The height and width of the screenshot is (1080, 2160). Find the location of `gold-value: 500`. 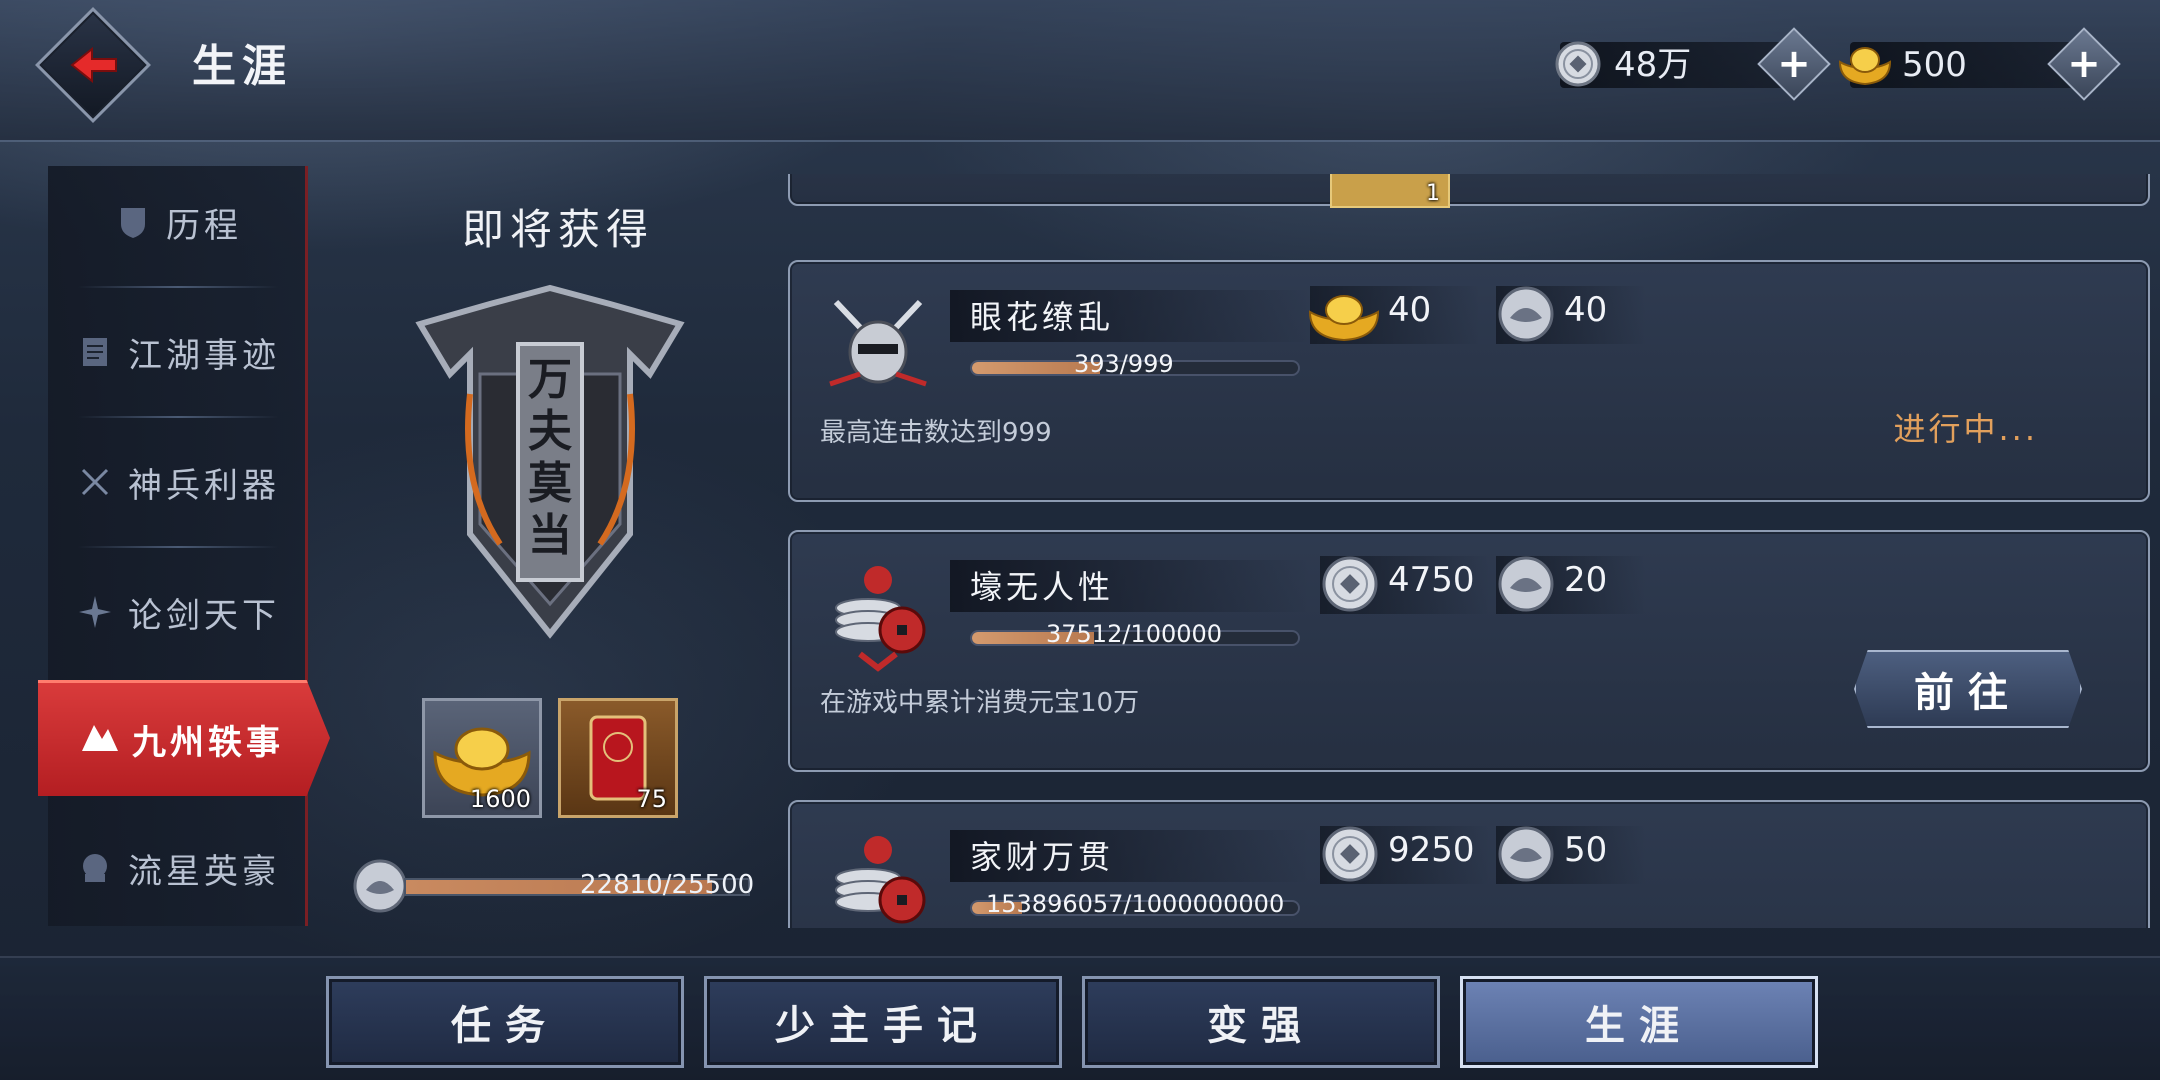

gold-value: 500 is located at coordinates (1934, 65).